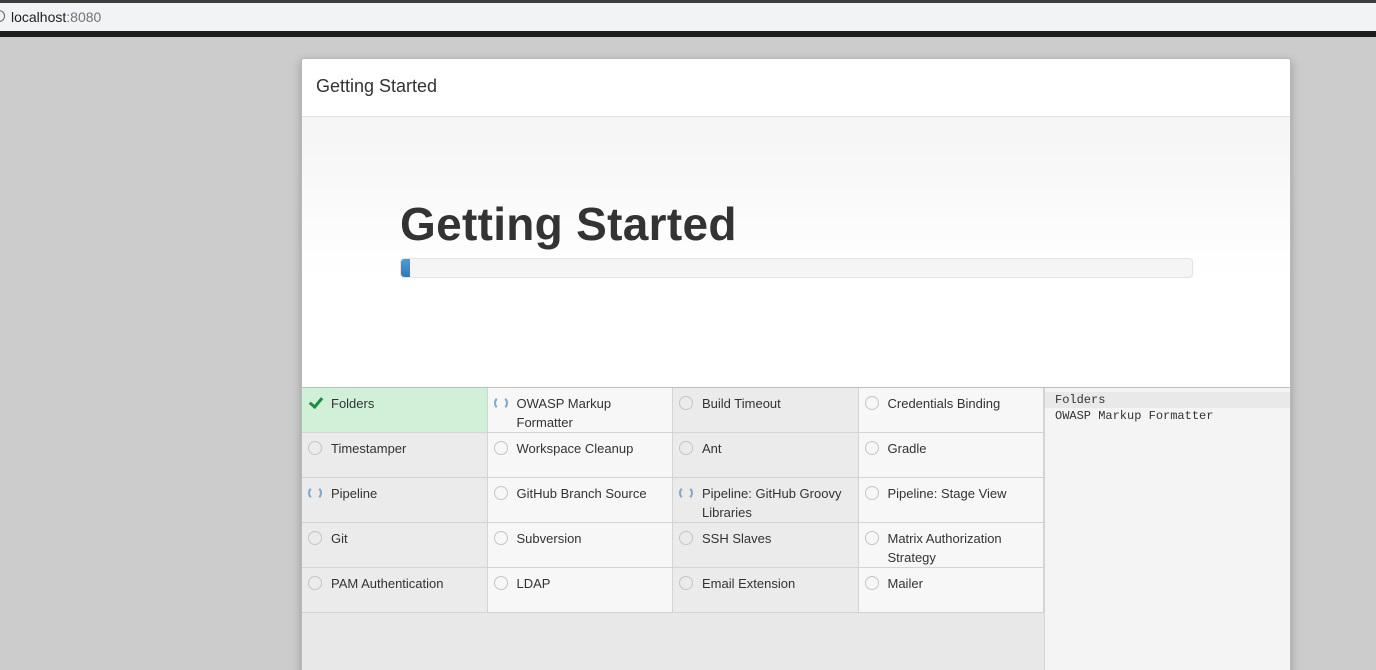 This screenshot has width=1376, height=670. I want to click on plugin-item: OWASP Markup Formatter, so click(580, 410).